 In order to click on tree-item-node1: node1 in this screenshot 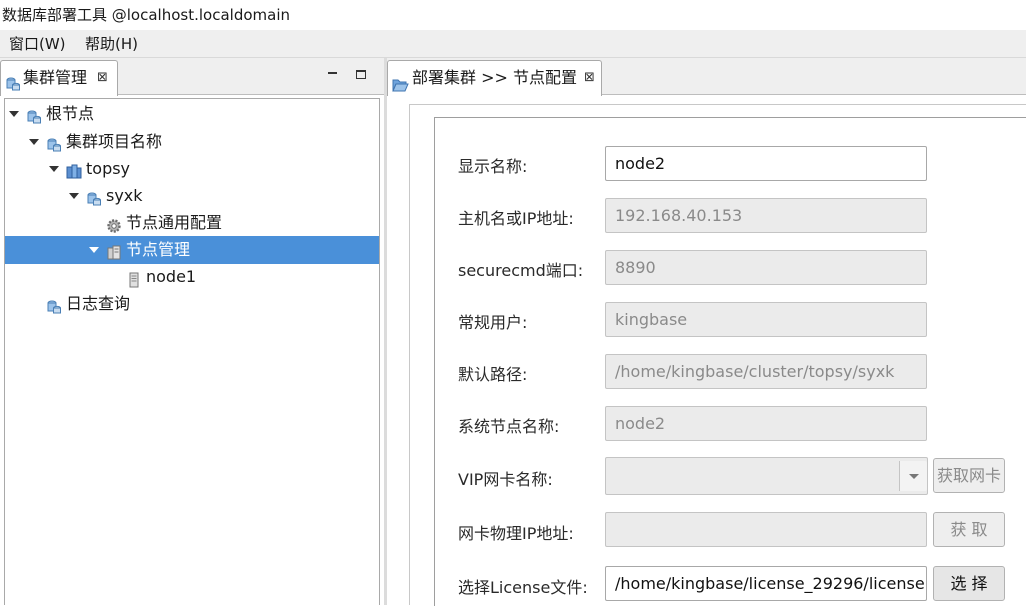, I will do `click(192, 277)`.